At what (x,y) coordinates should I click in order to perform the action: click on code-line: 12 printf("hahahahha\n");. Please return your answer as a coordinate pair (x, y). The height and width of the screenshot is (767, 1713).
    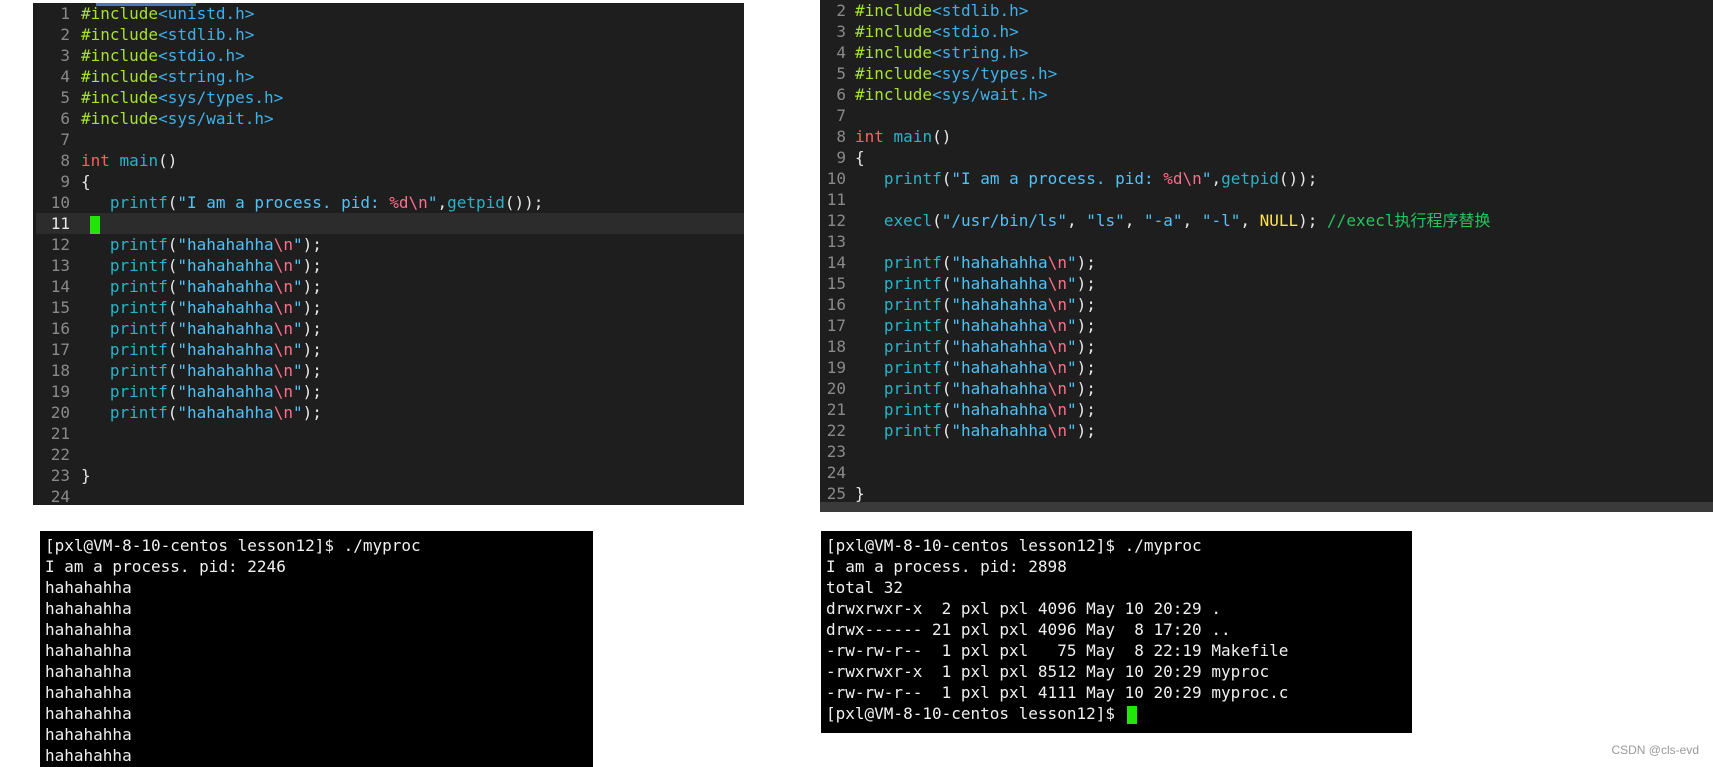
    Looking at the image, I should click on (390, 244).